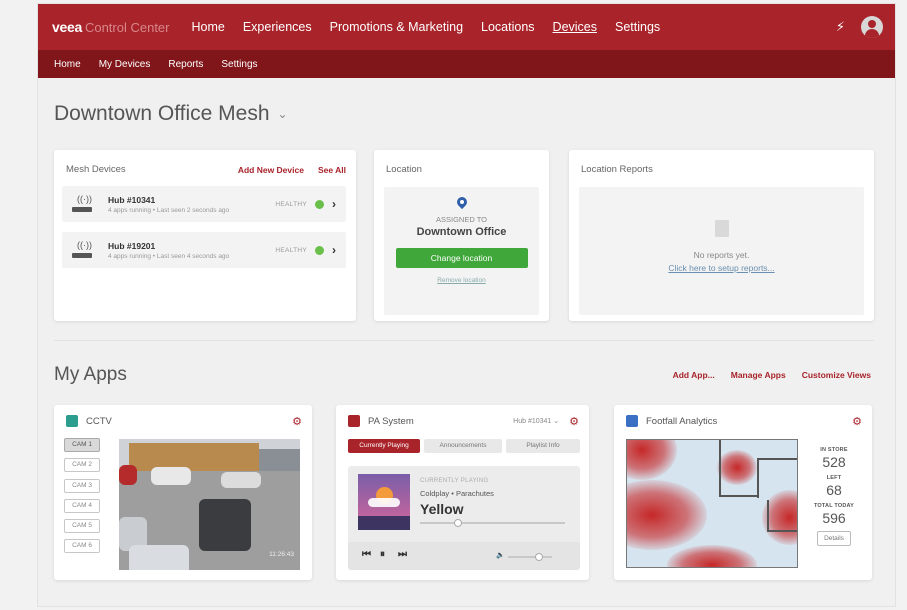 This screenshot has width=907, height=610. I want to click on manage-apps-link: Manage Apps, so click(758, 375).